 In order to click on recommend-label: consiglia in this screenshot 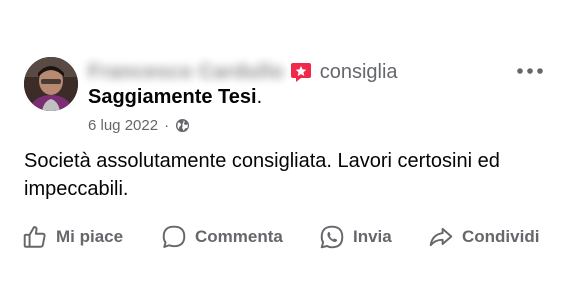, I will do `click(358, 71)`.